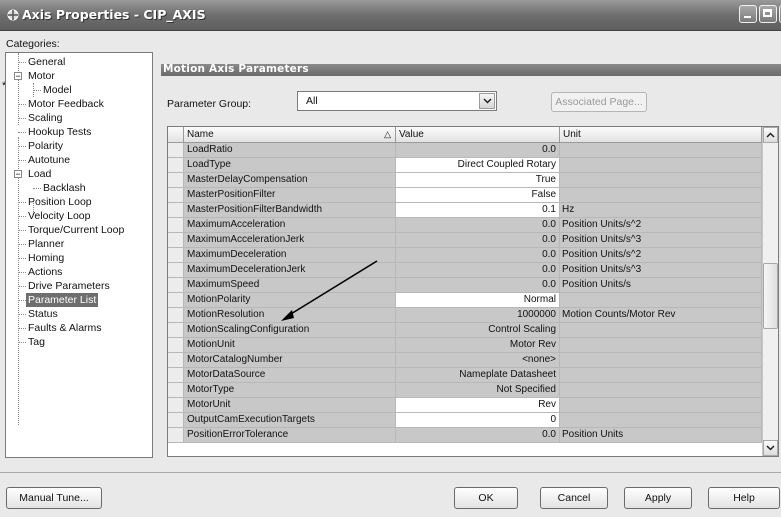 The width and height of the screenshot is (781, 517). What do you see at coordinates (478, 420) in the screenshot?
I see `parameter-value-cell: 0` at bounding box center [478, 420].